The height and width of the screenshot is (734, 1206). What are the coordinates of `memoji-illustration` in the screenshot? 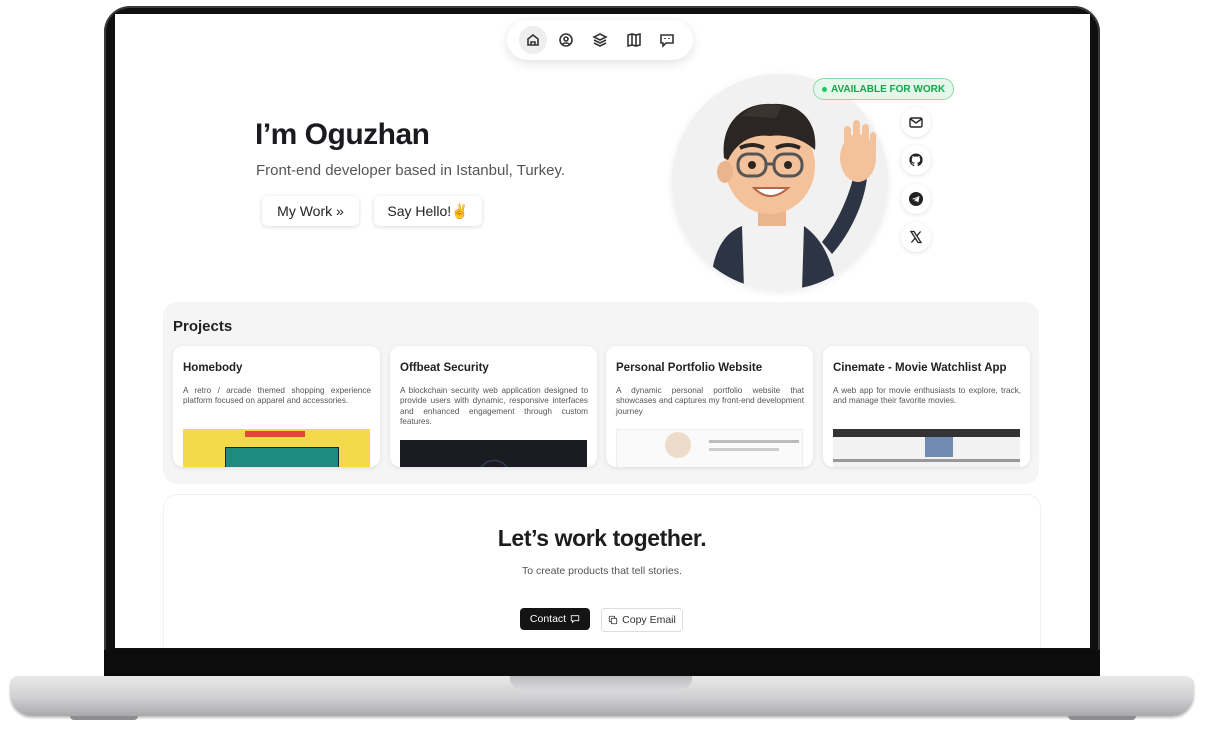 It's located at (793, 196).